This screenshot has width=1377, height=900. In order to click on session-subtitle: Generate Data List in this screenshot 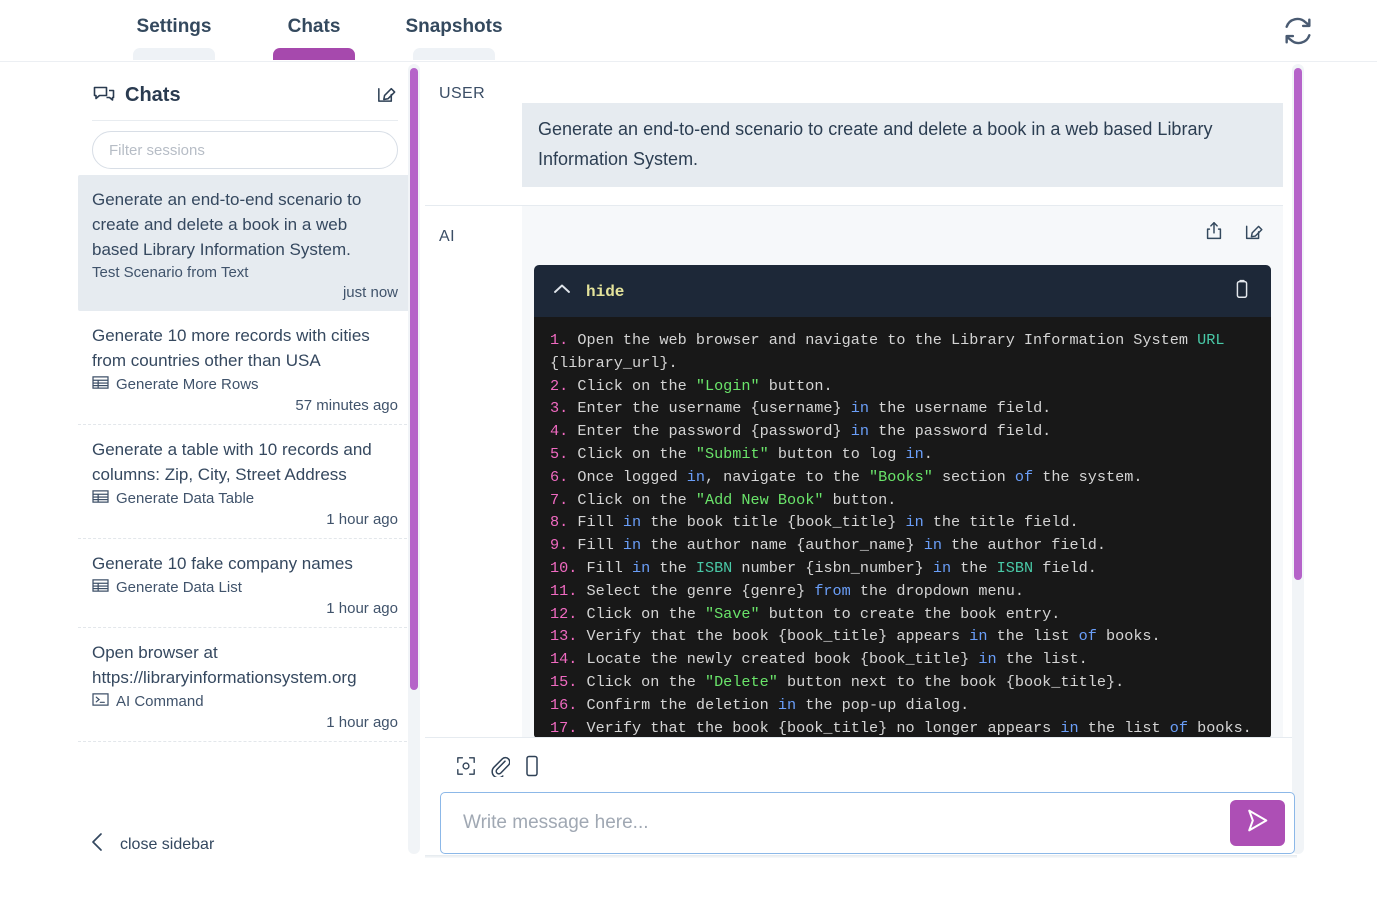, I will do `click(179, 587)`.